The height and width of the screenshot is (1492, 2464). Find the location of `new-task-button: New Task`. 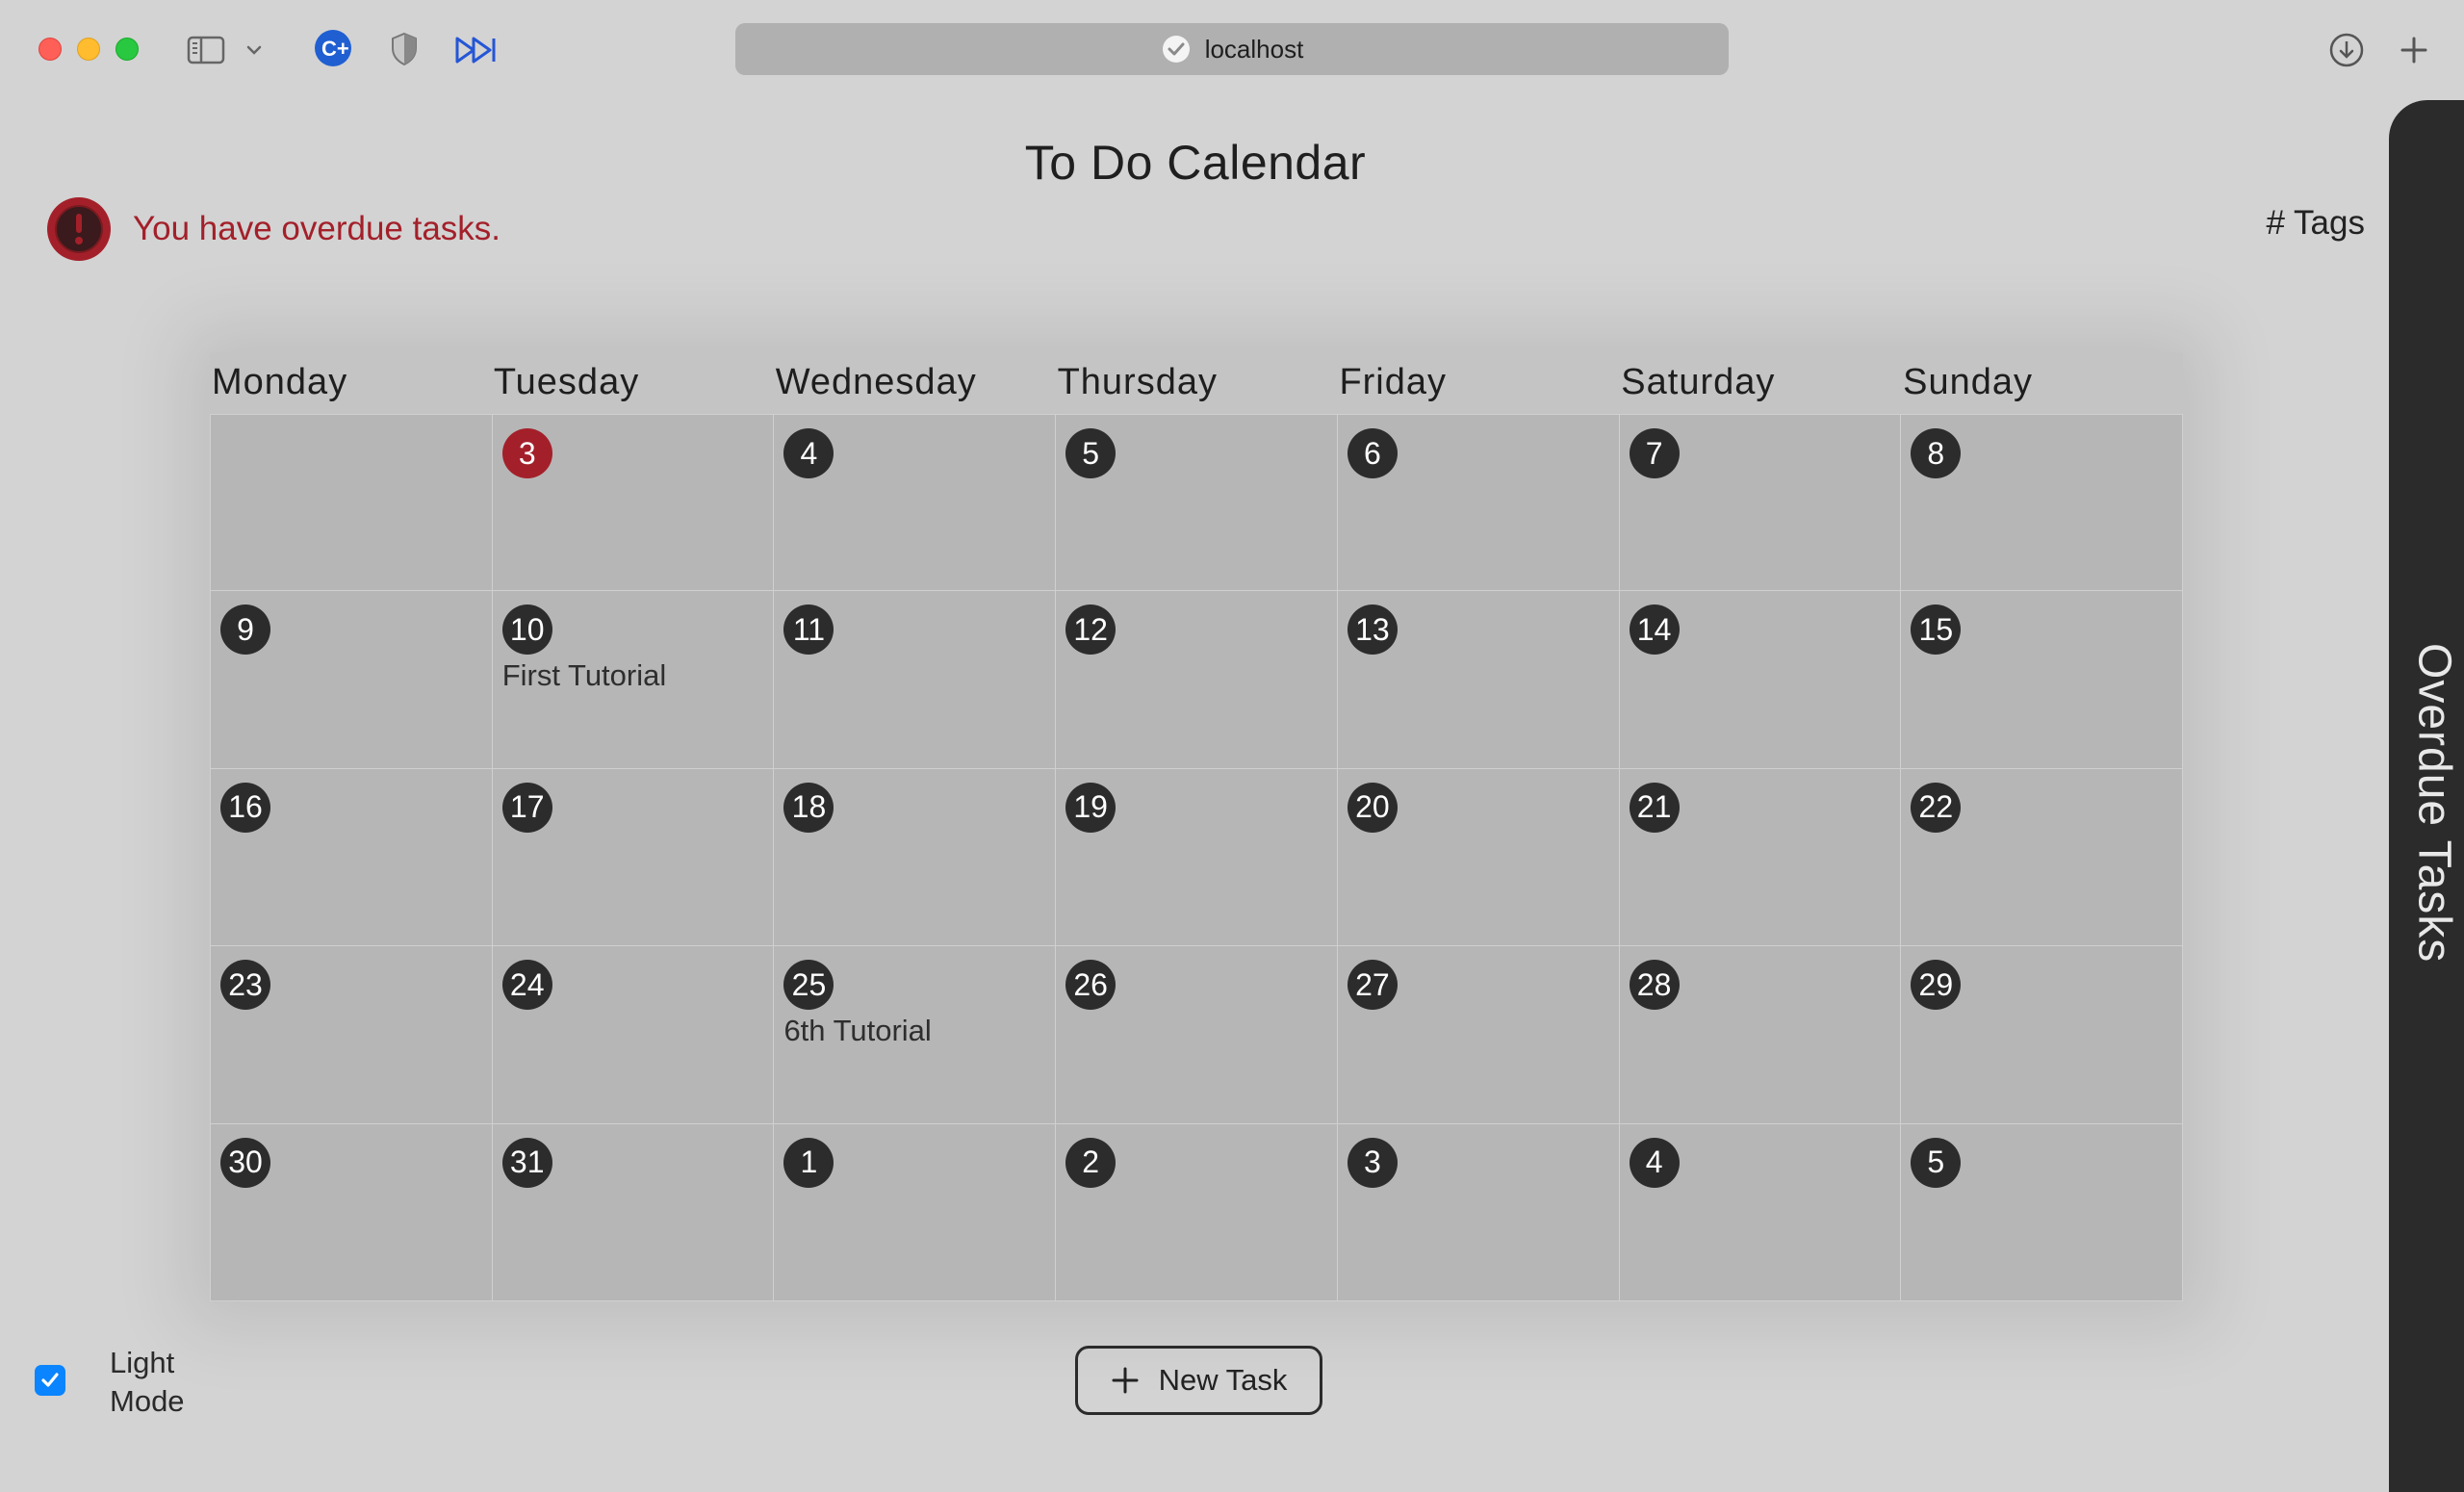

new-task-button: New Task is located at coordinates (1198, 1380).